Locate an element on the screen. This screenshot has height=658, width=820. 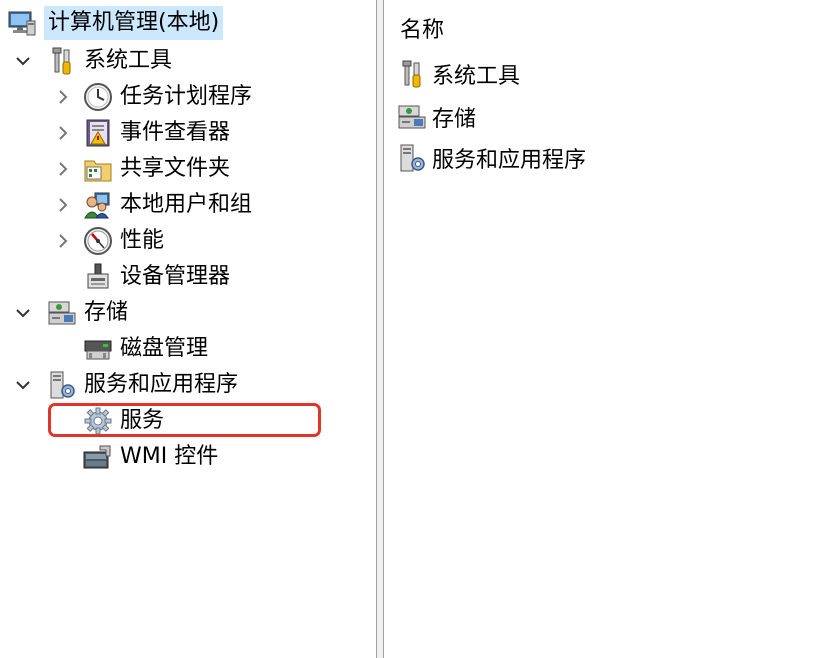
tree-item-label: 本地用户和组 is located at coordinates (186, 204).